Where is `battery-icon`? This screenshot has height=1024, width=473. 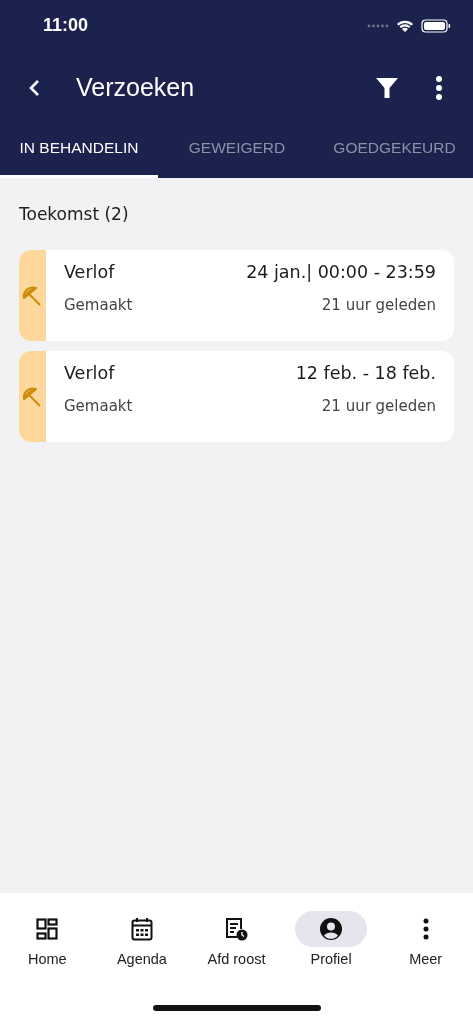 battery-icon is located at coordinates (436, 25).